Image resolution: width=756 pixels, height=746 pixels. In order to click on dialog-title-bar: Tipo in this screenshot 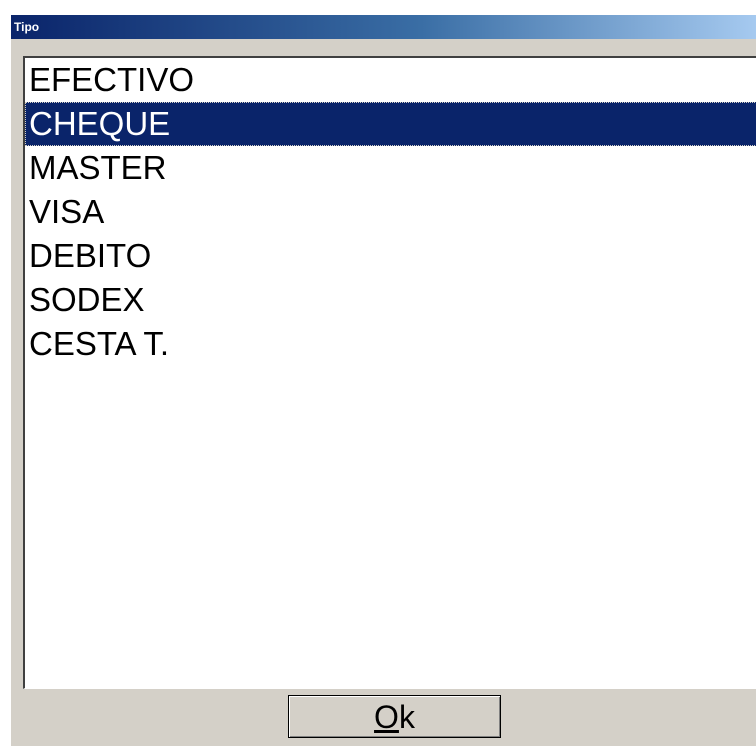, I will do `click(383, 27)`.